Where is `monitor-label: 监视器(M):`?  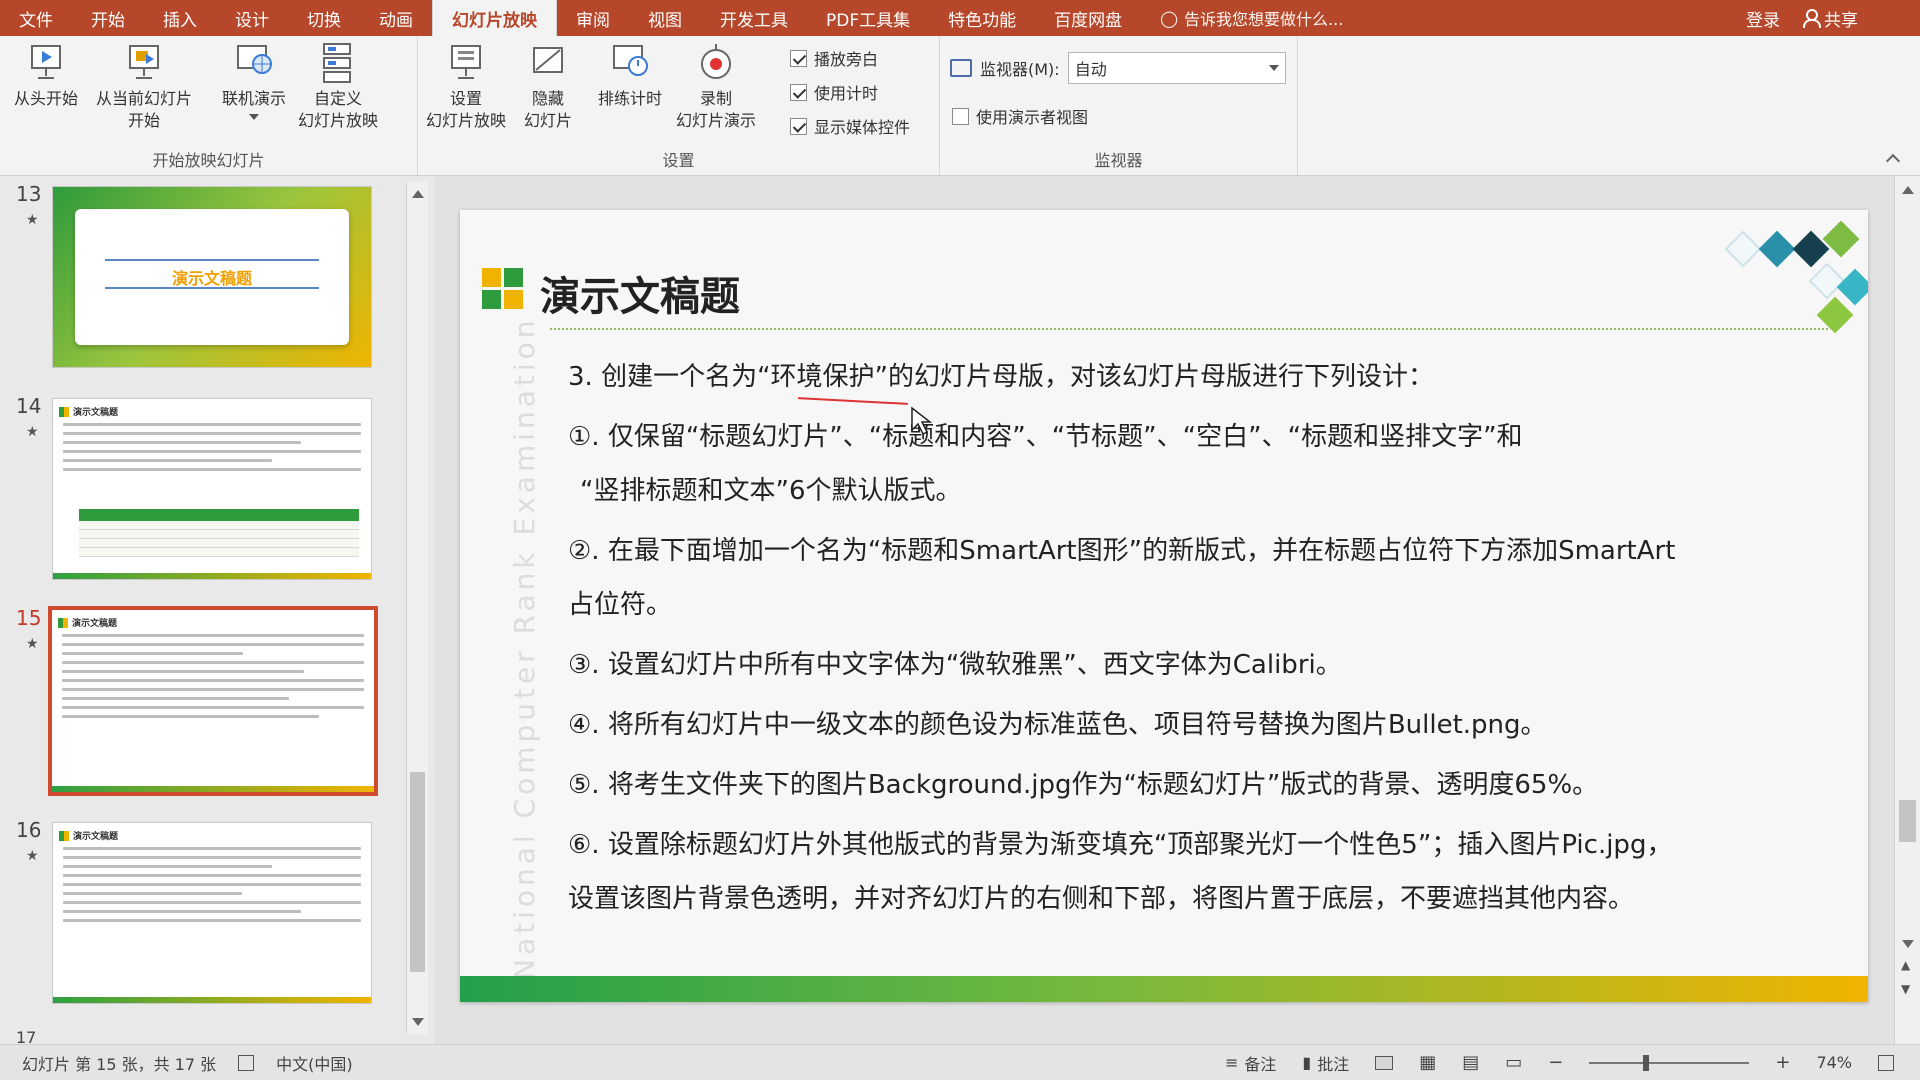 monitor-label: 监视器(M): is located at coordinates (1020, 69).